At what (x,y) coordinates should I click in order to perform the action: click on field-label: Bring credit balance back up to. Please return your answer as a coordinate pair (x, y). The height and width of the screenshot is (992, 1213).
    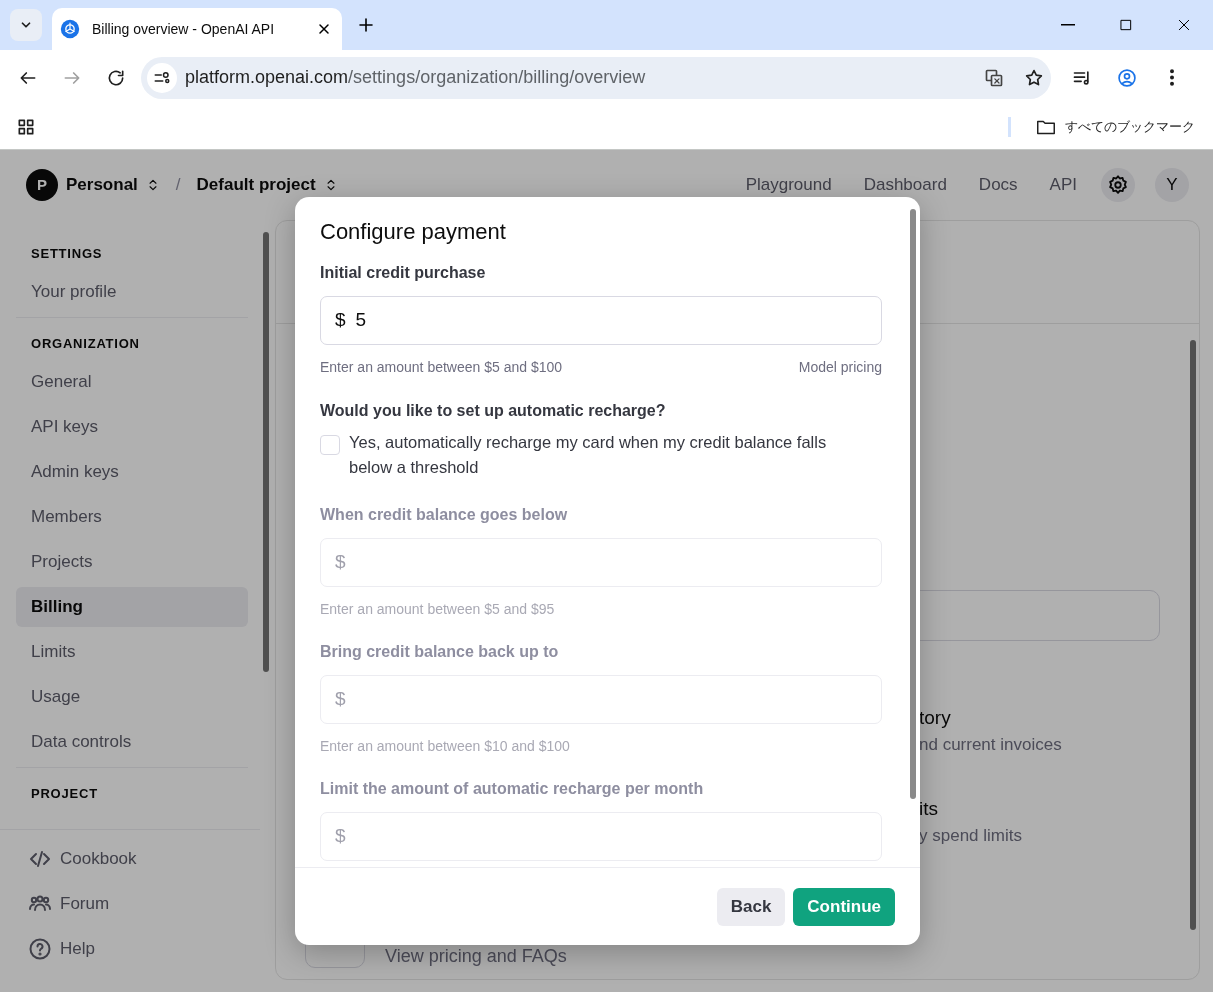
    Looking at the image, I should click on (440, 652).